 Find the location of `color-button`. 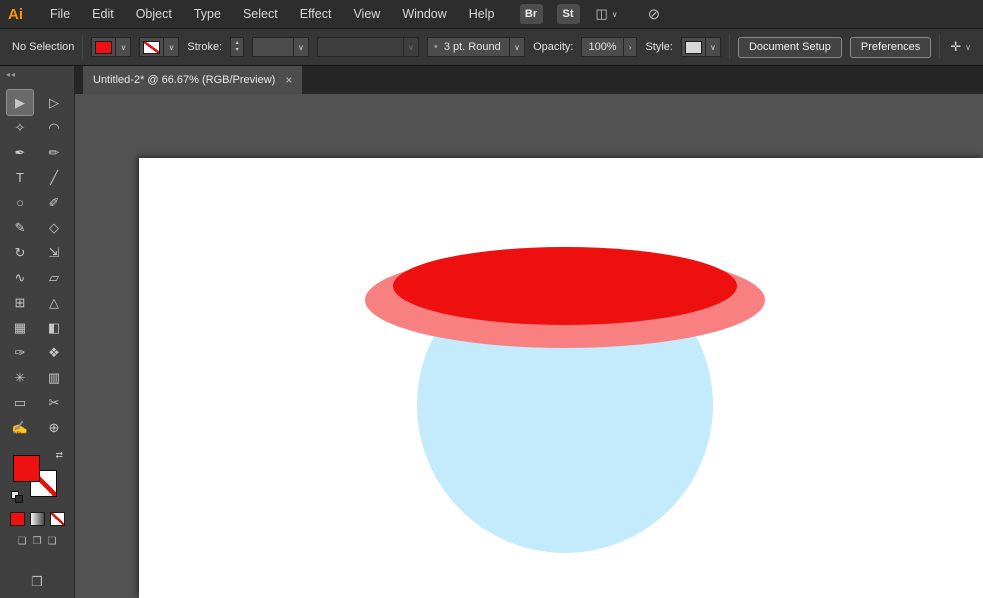

color-button is located at coordinates (17, 519).